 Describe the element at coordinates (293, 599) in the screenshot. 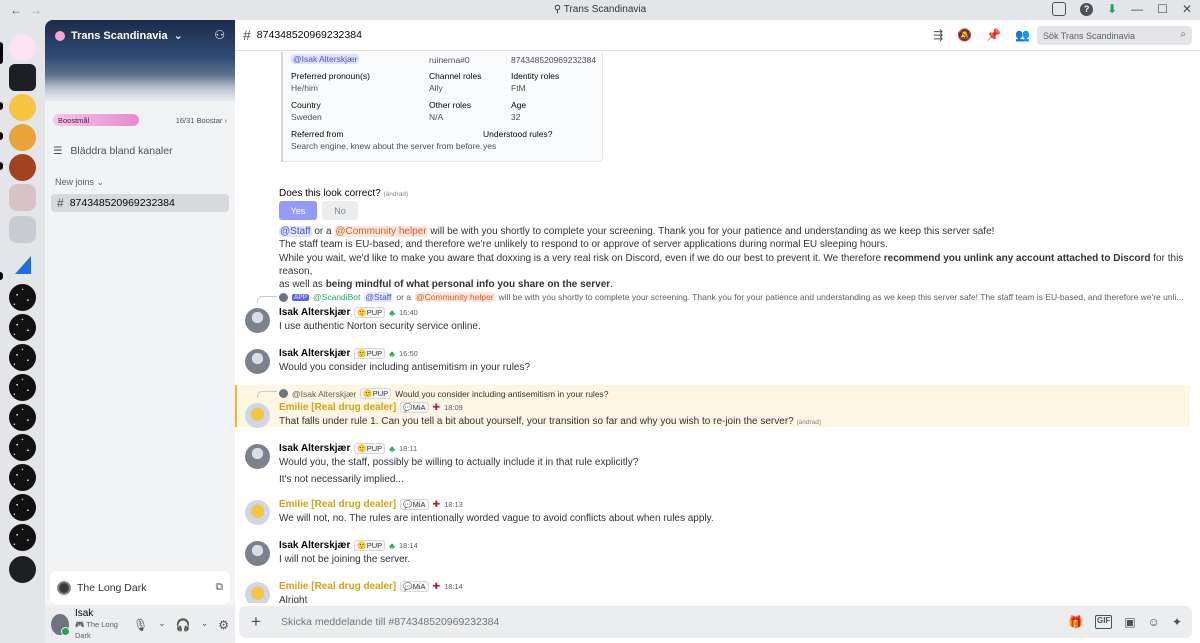

I see `message-text: Alright` at that location.